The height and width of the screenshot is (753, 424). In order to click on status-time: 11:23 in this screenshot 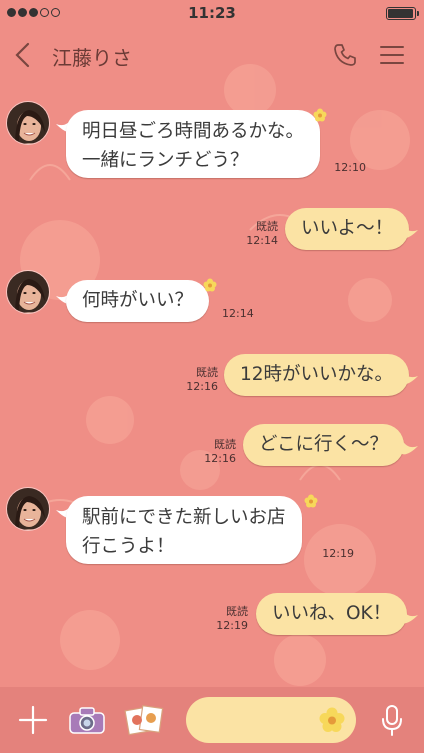, I will do `click(212, 13)`.